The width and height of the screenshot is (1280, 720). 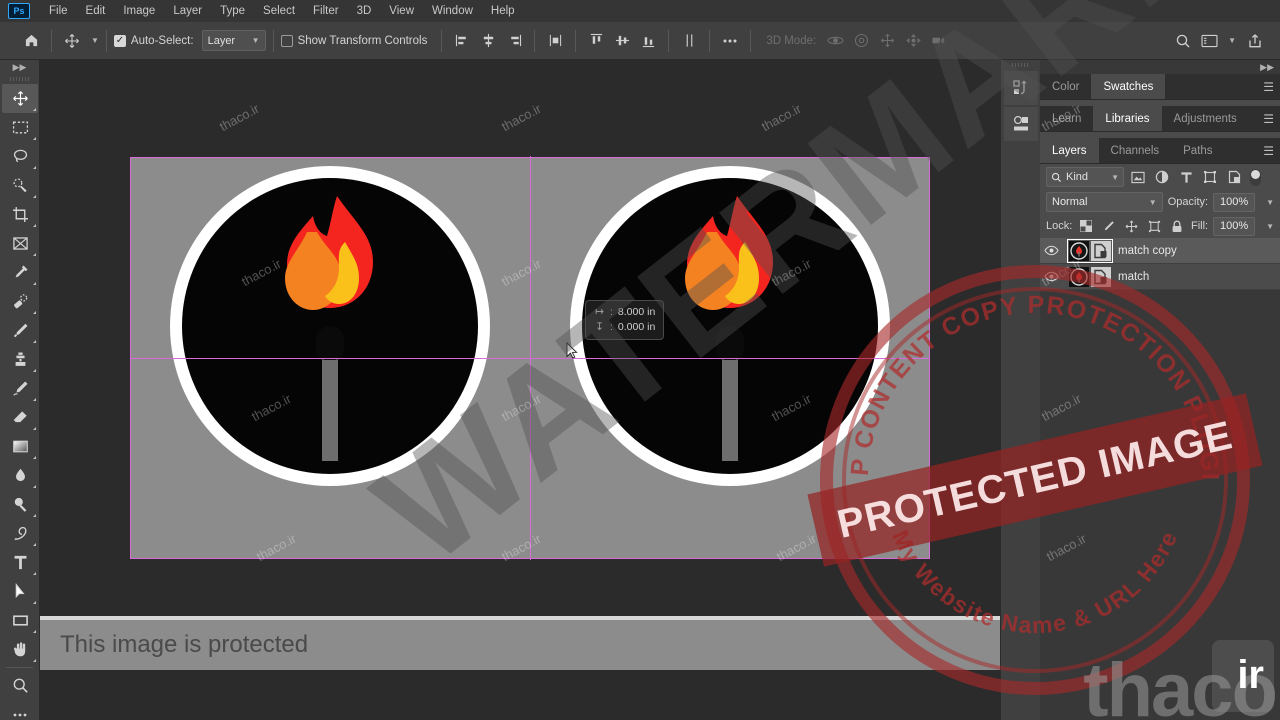 I want to click on pan-3d-icon, so click(x=887, y=41).